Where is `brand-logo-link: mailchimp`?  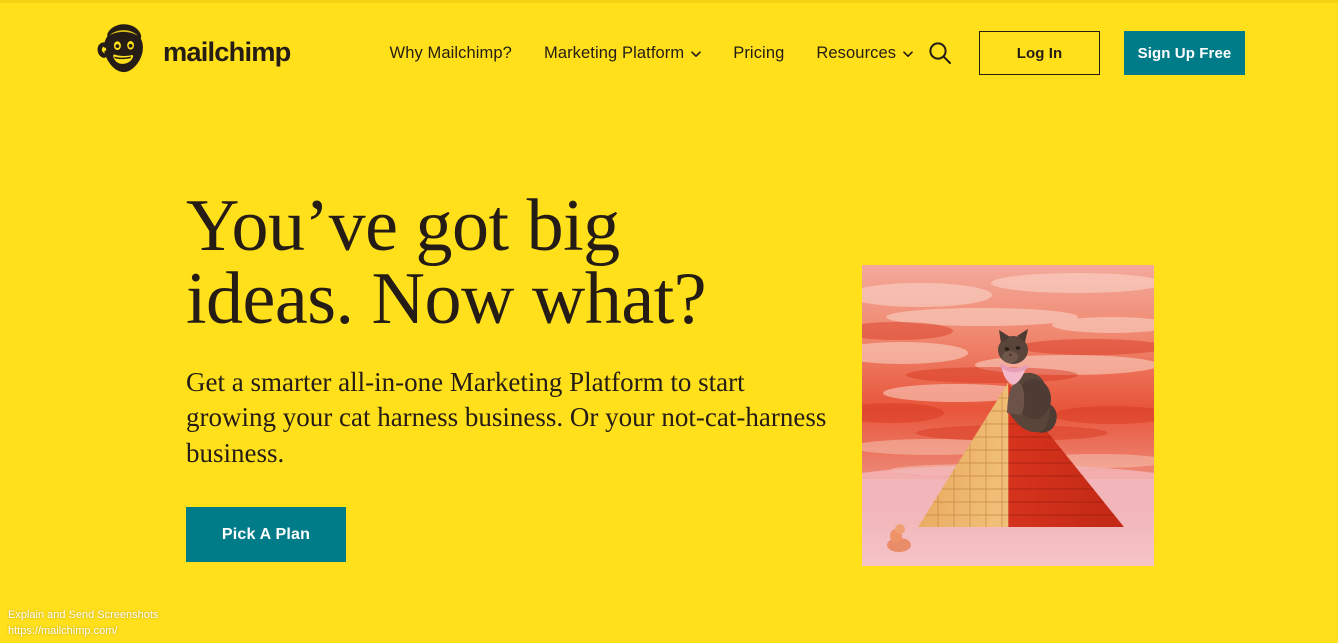
brand-logo-link: mailchimp is located at coordinates (230, 53).